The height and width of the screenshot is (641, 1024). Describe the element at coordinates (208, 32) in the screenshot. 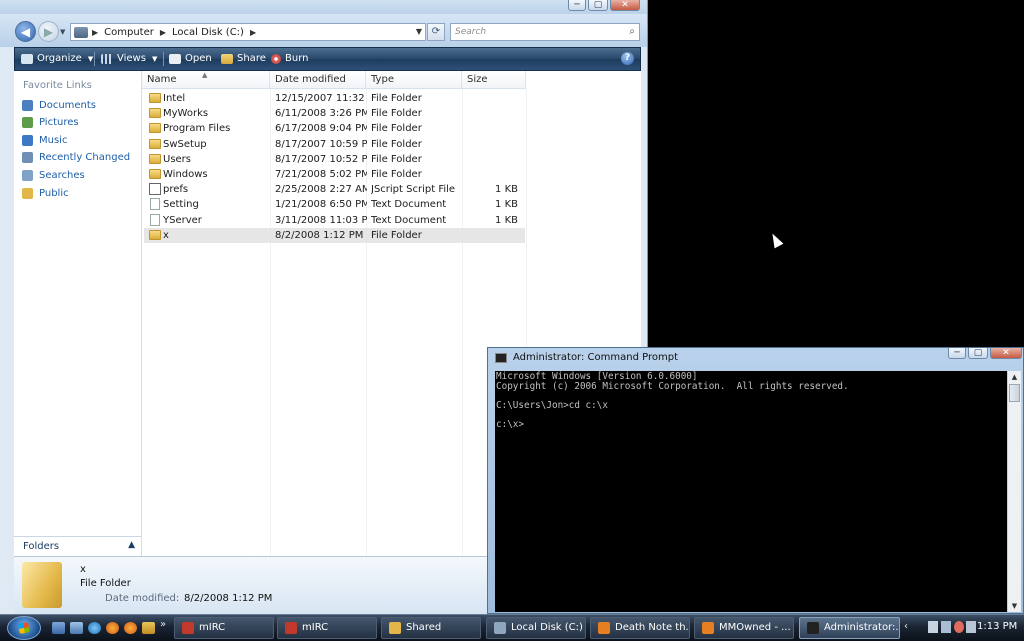

I see `breadcrumb-local-disk: Local Disk (C:)` at that location.